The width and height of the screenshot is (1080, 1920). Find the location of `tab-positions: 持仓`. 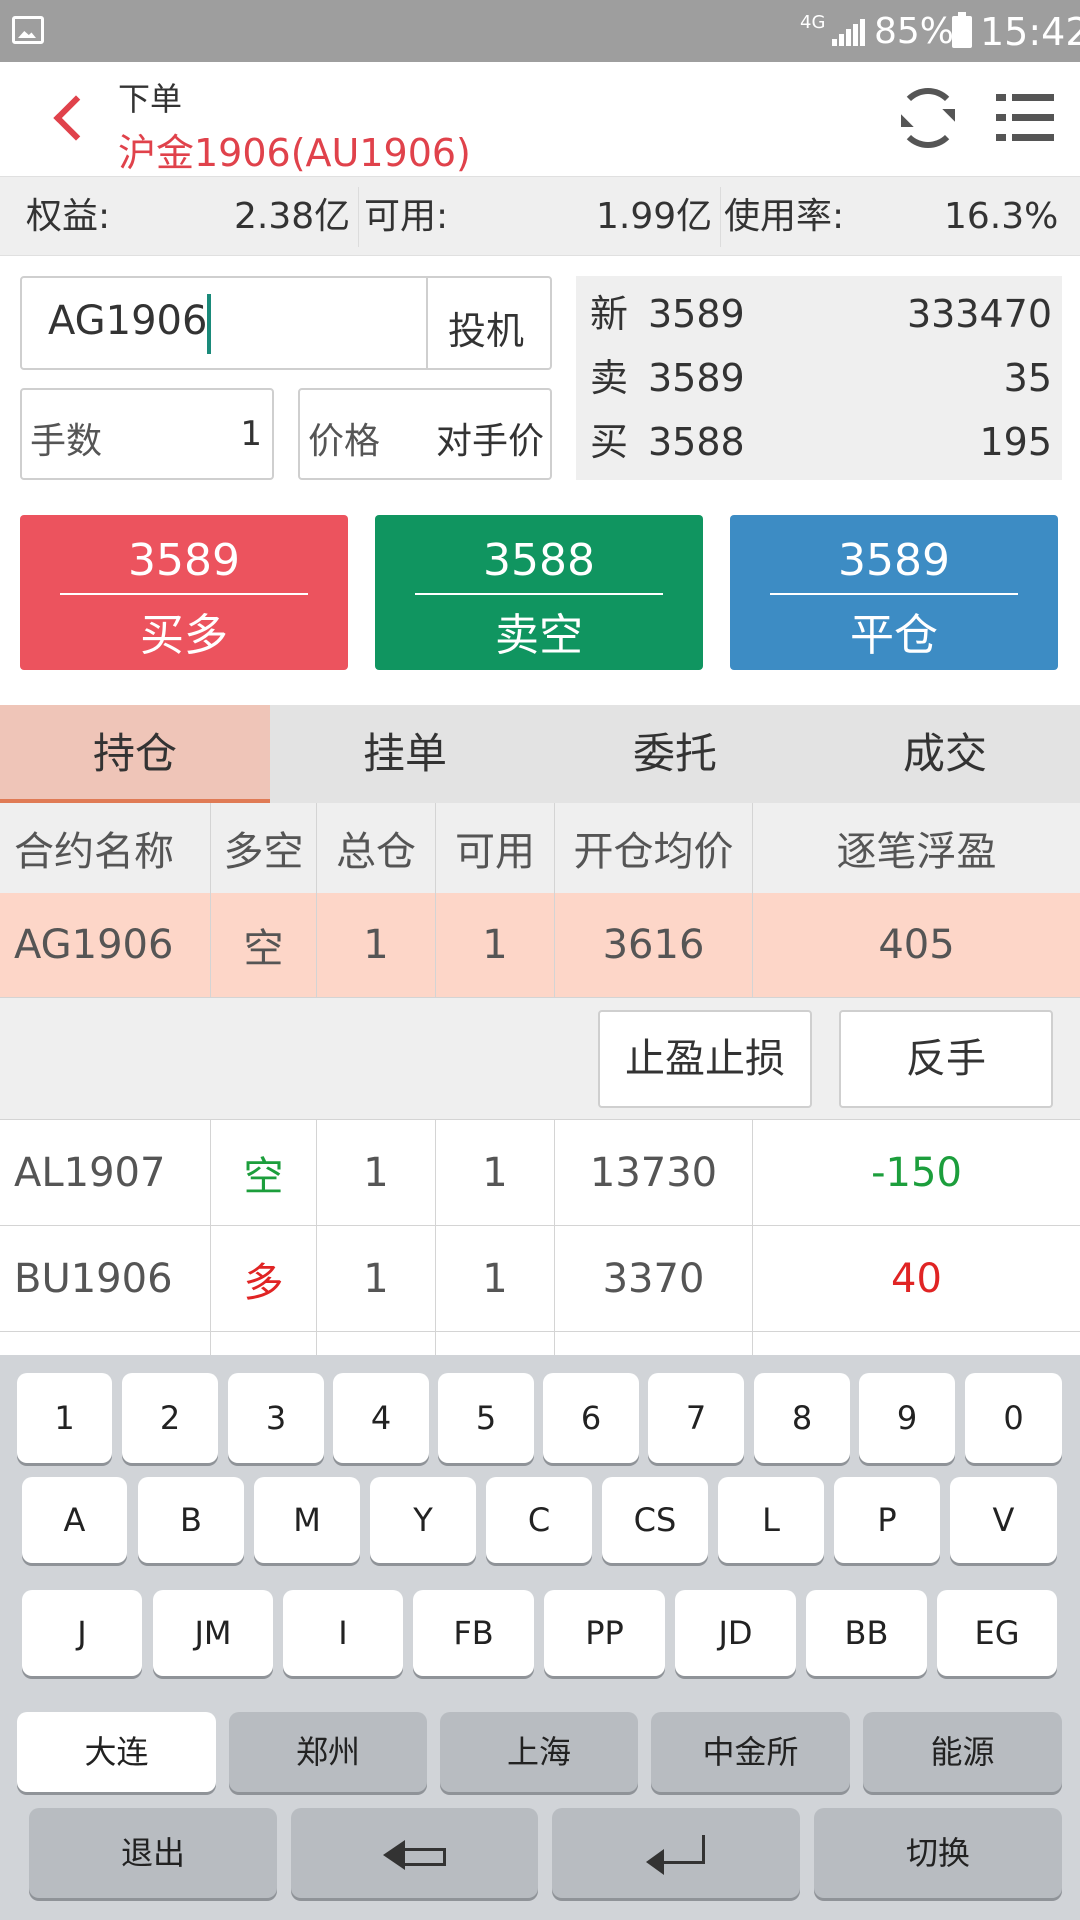

tab-positions: 持仓 is located at coordinates (135, 754).